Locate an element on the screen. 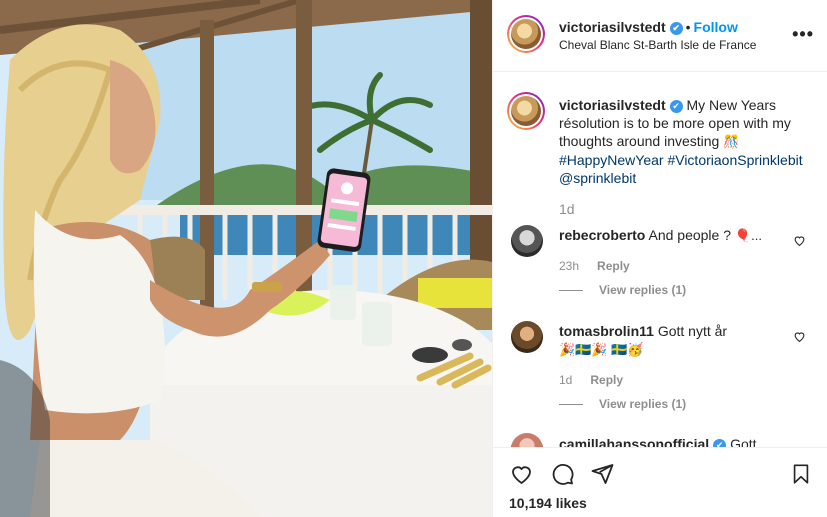 The image size is (827, 517). share-icon is located at coordinates (602, 474).